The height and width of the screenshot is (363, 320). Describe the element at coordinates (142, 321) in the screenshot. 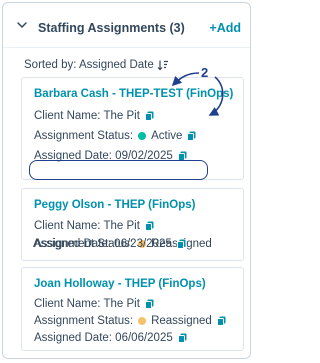

I see `status-dot-reassigned` at that location.